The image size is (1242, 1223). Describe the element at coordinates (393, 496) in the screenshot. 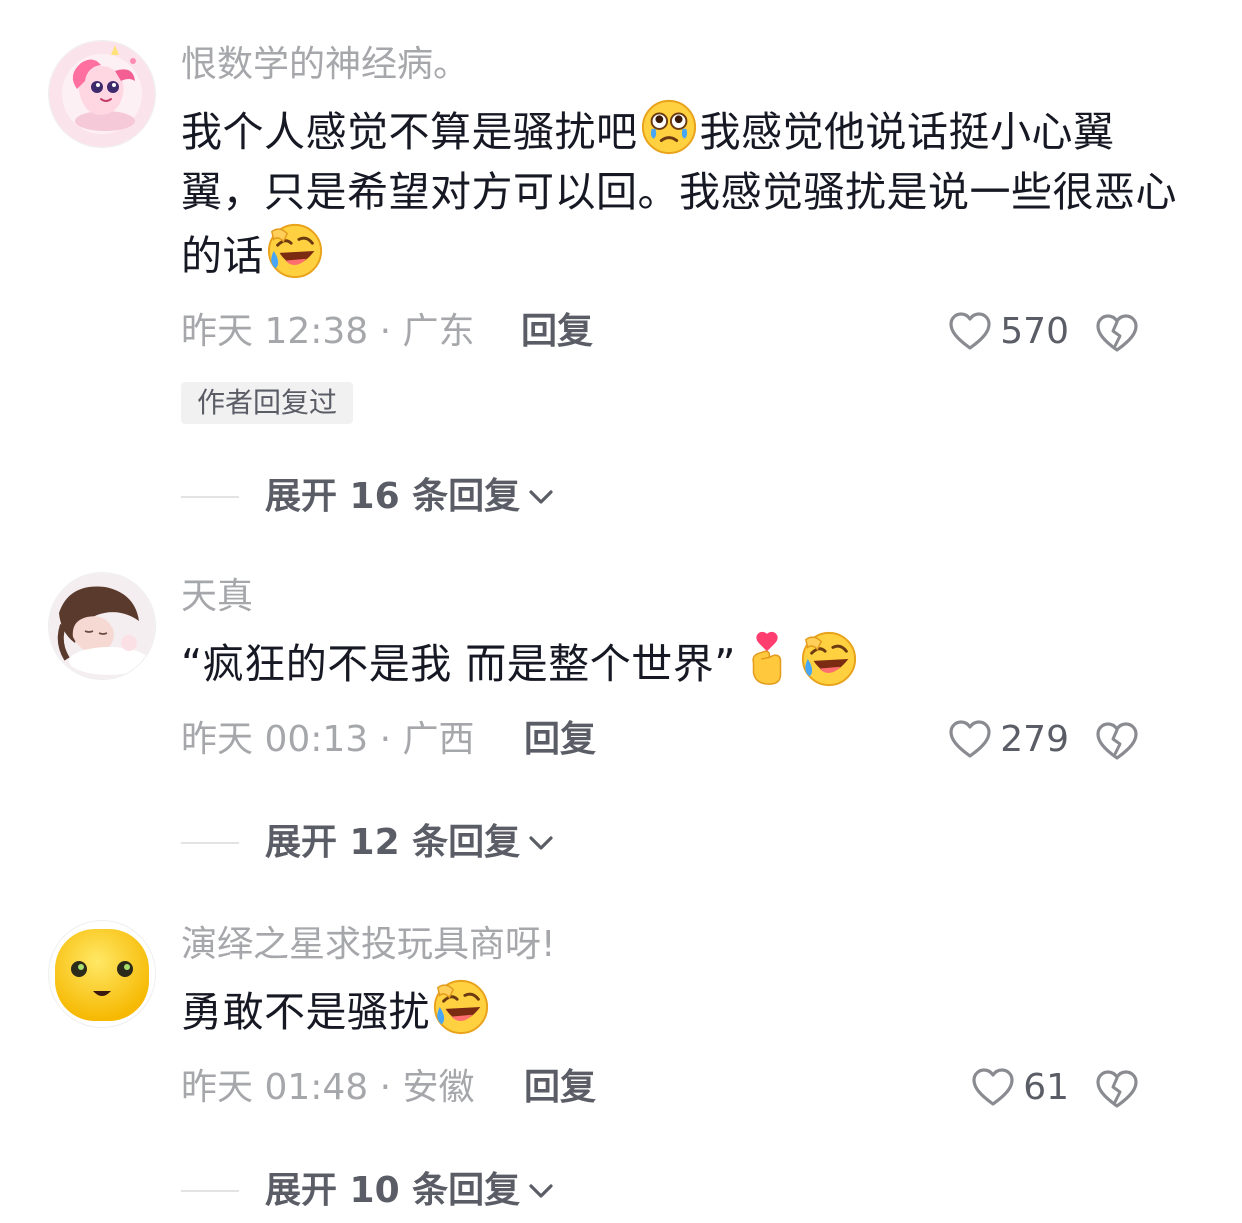

I see `expand-replies-label: 展开 16 条回复` at that location.